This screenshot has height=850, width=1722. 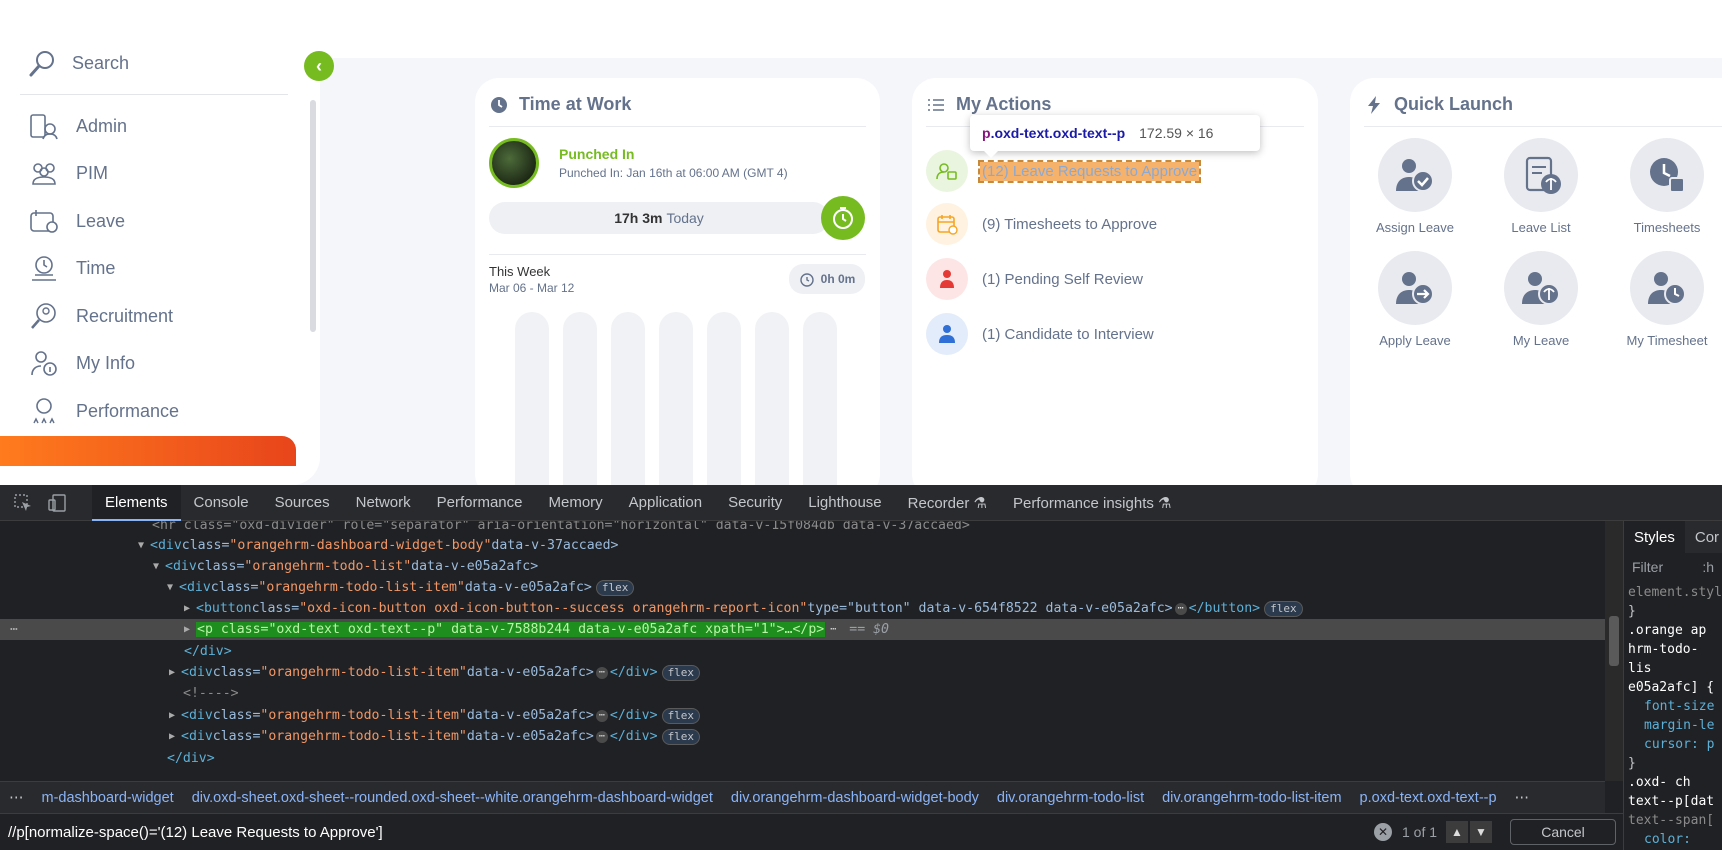 What do you see at coordinates (1415, 175) in the screenshot?
I see `assign-leave-icon` at bounding box center [1415, 175].